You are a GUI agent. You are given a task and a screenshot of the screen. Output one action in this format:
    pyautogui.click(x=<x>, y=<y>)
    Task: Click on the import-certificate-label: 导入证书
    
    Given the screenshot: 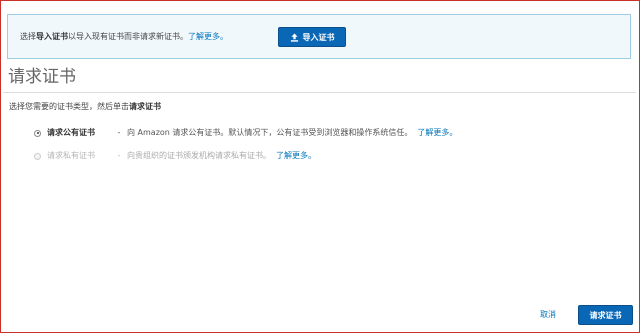 What is the action you would take?
    pyautogui.click(x=318, y=37)
    